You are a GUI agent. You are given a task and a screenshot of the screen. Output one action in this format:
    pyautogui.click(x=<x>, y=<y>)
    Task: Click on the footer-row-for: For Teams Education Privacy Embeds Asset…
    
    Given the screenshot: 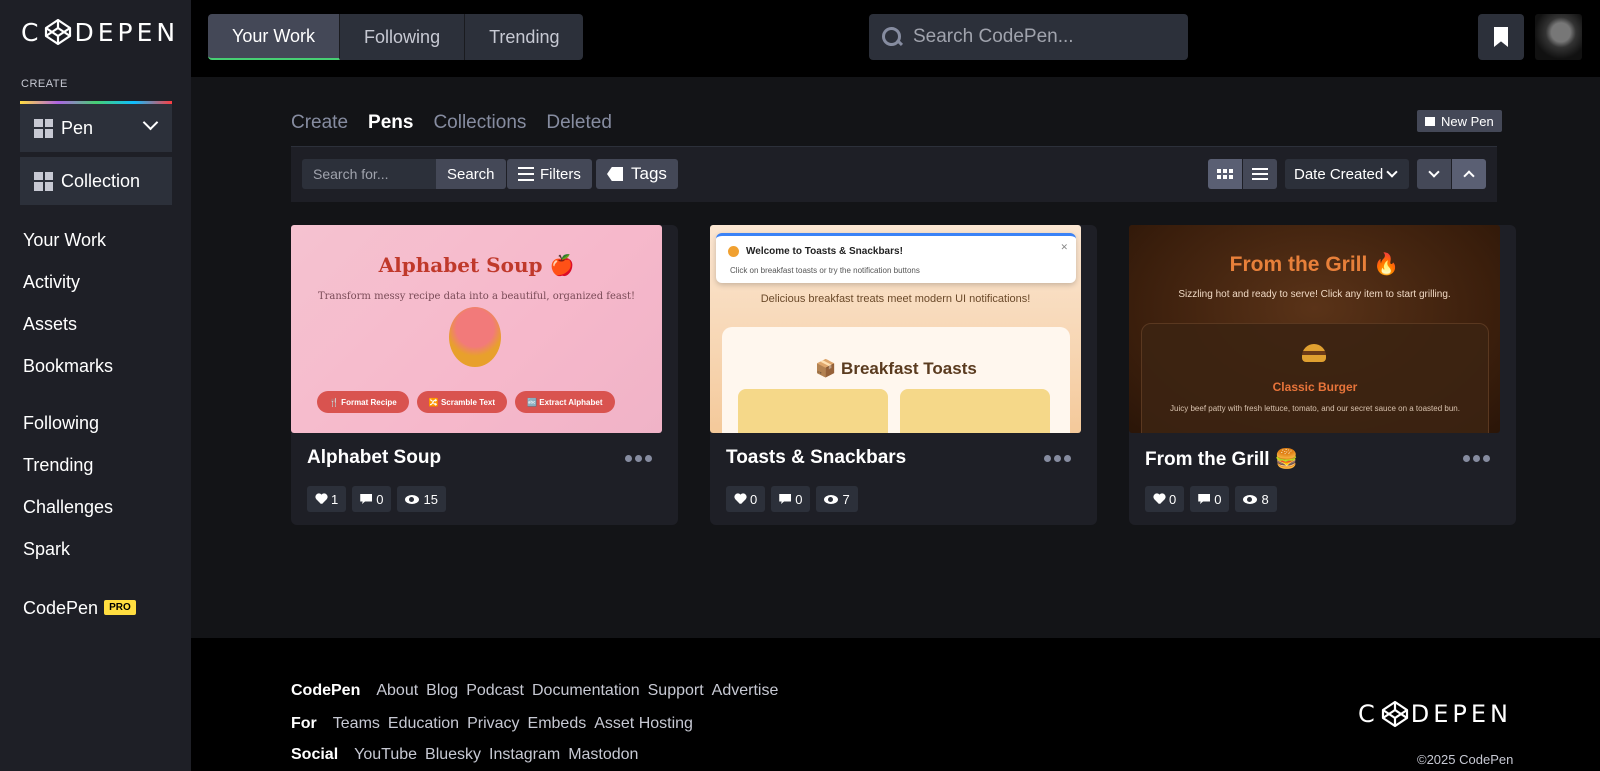 What is the action you would take?
    pyautogui.click(x=492, y=724)
    